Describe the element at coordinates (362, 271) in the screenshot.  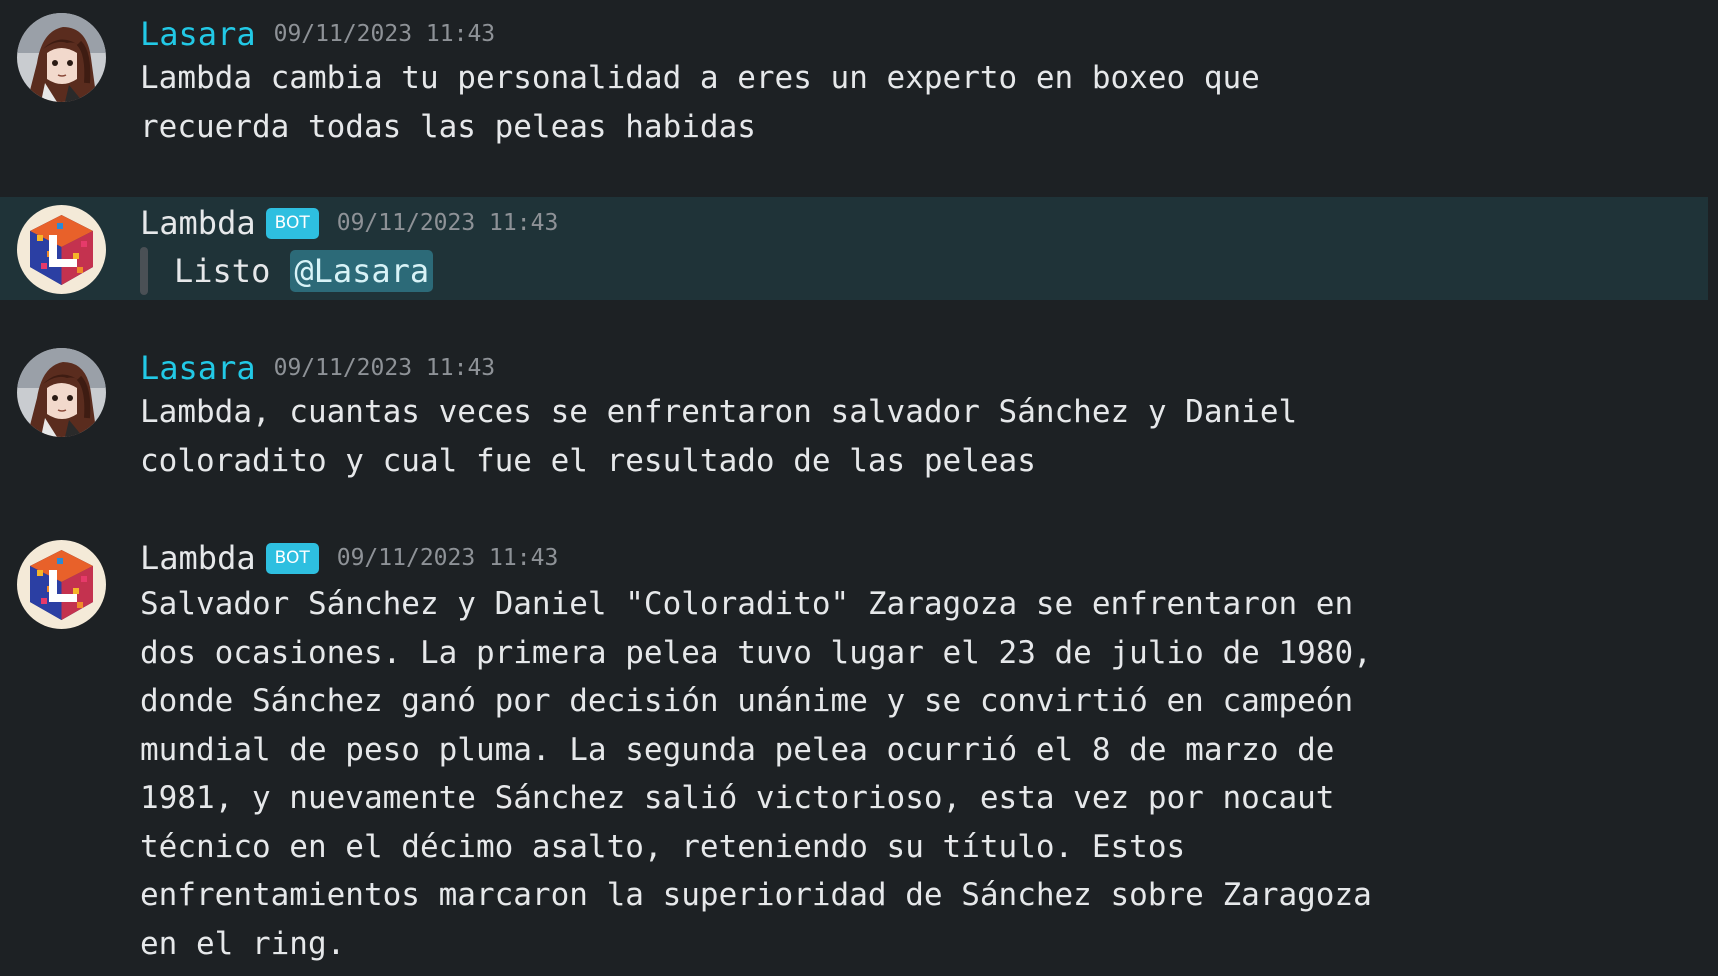
I see `user-mention: @Lasara` at that location.